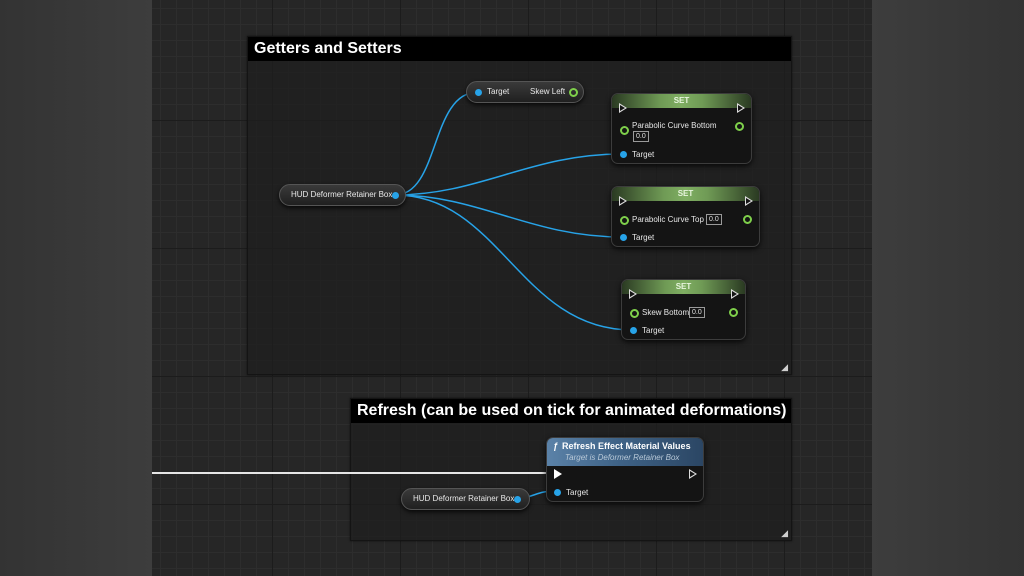 This screenshot has width=1024, height=576. Describe the element at coordinates (668, 219) in the screenshot. I see `parabolic-curve-top-label: Parabolic Curve Top` at that location.